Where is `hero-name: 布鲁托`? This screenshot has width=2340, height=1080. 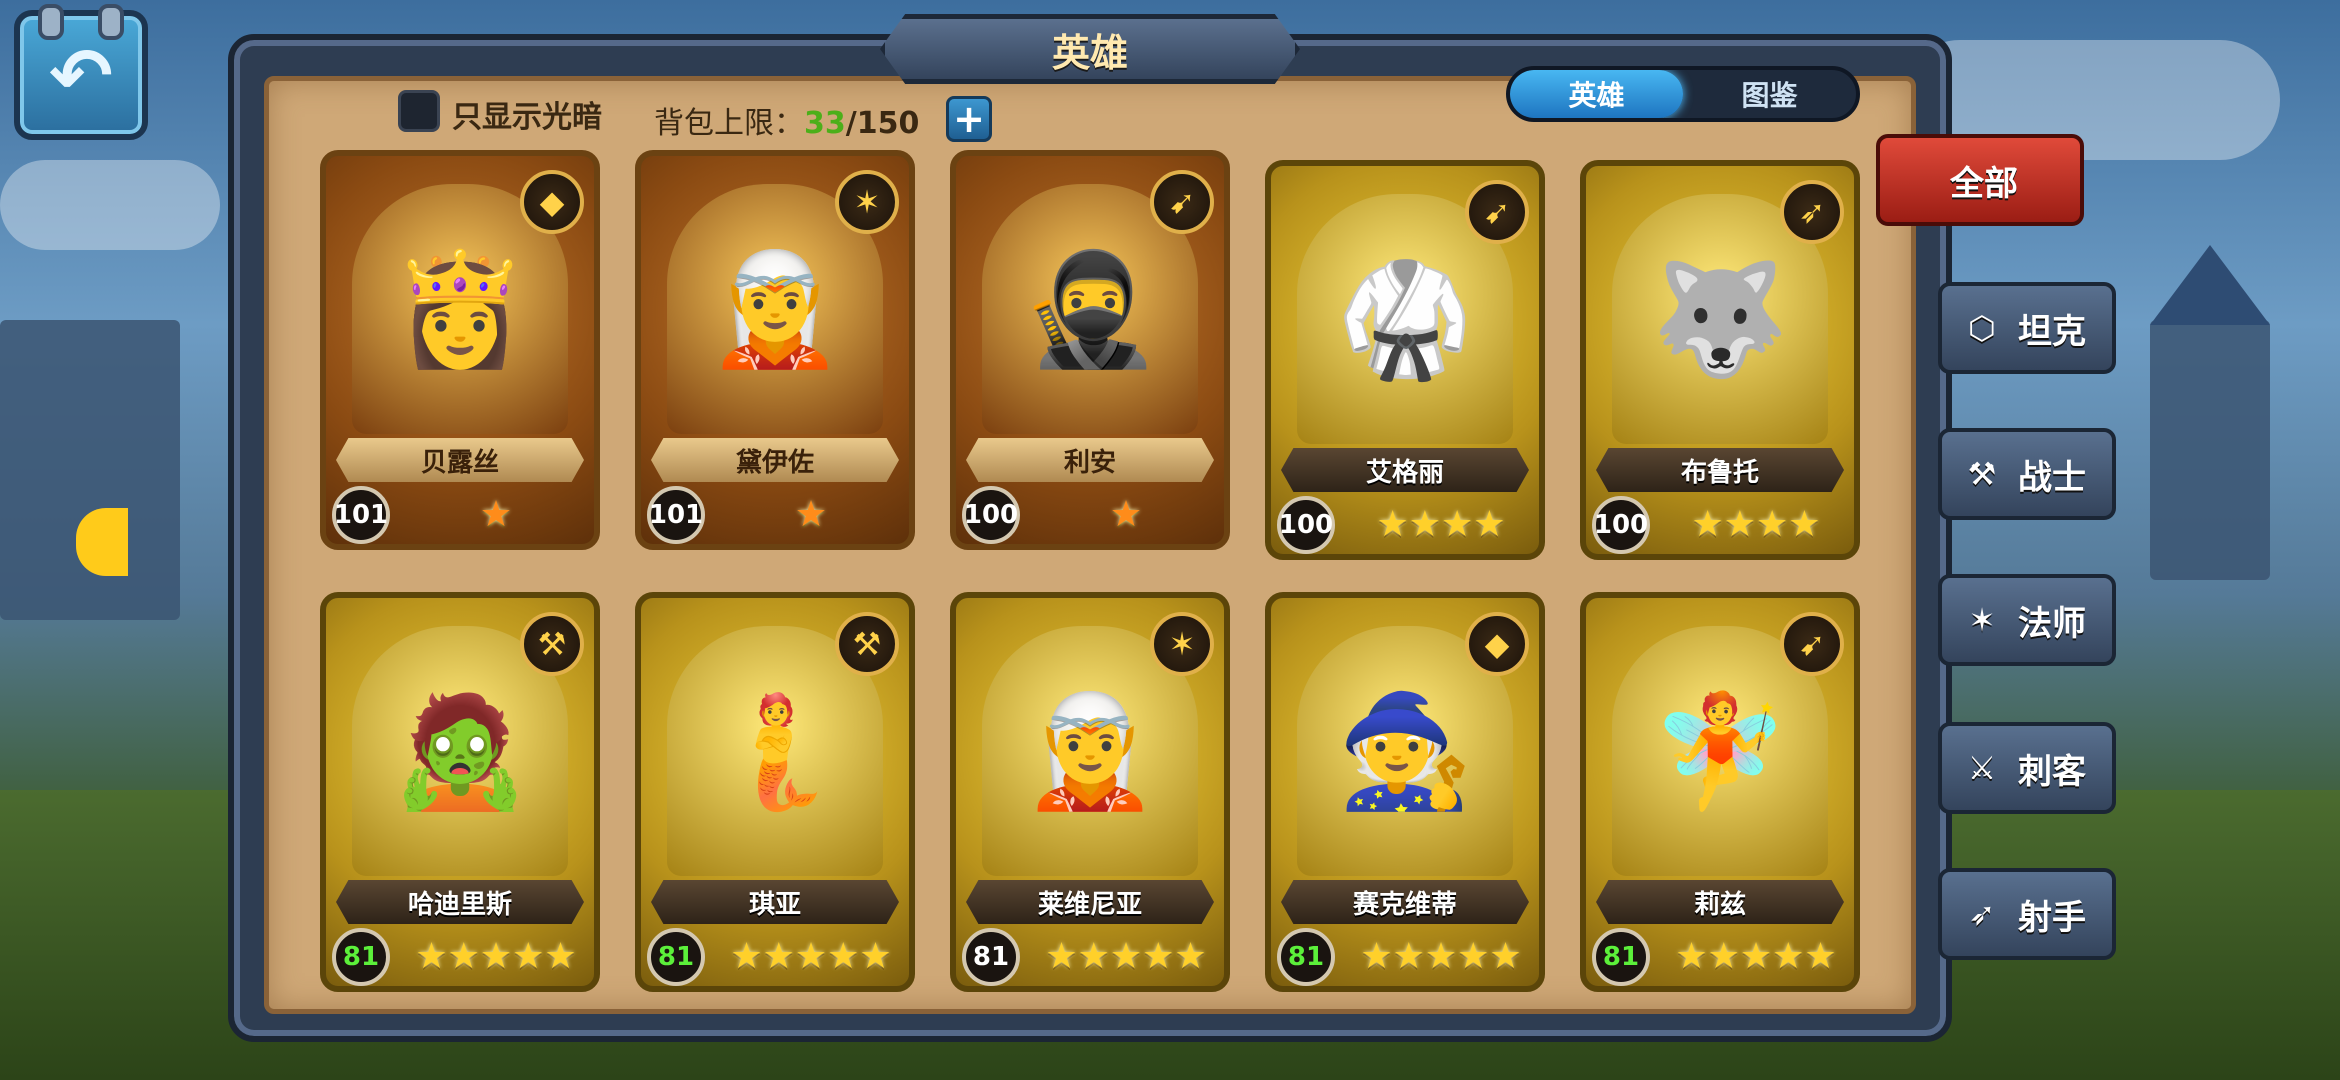 hero-name: 布鲁托 is located at coordinates (1720, 470).